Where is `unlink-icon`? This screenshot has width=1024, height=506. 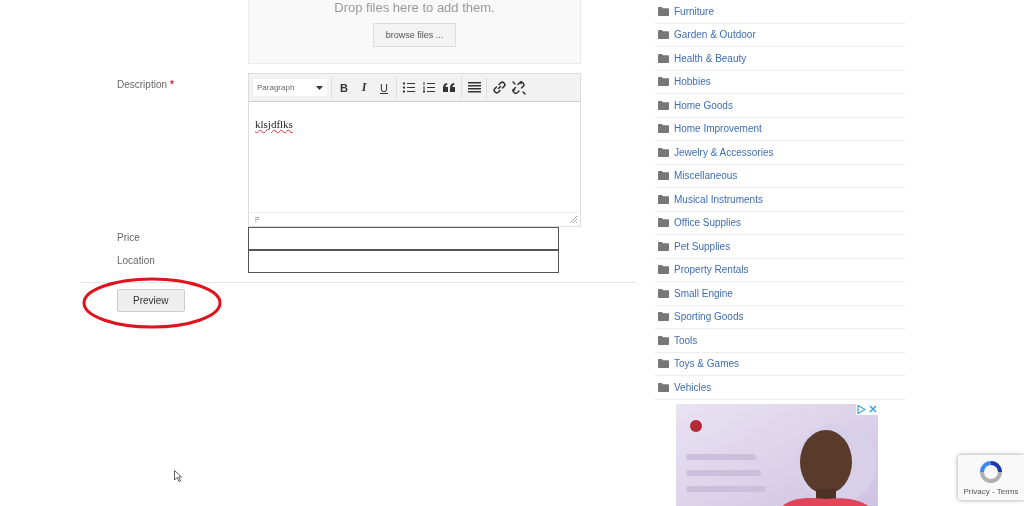
unlink-icon is located at coordinates (519, 87).